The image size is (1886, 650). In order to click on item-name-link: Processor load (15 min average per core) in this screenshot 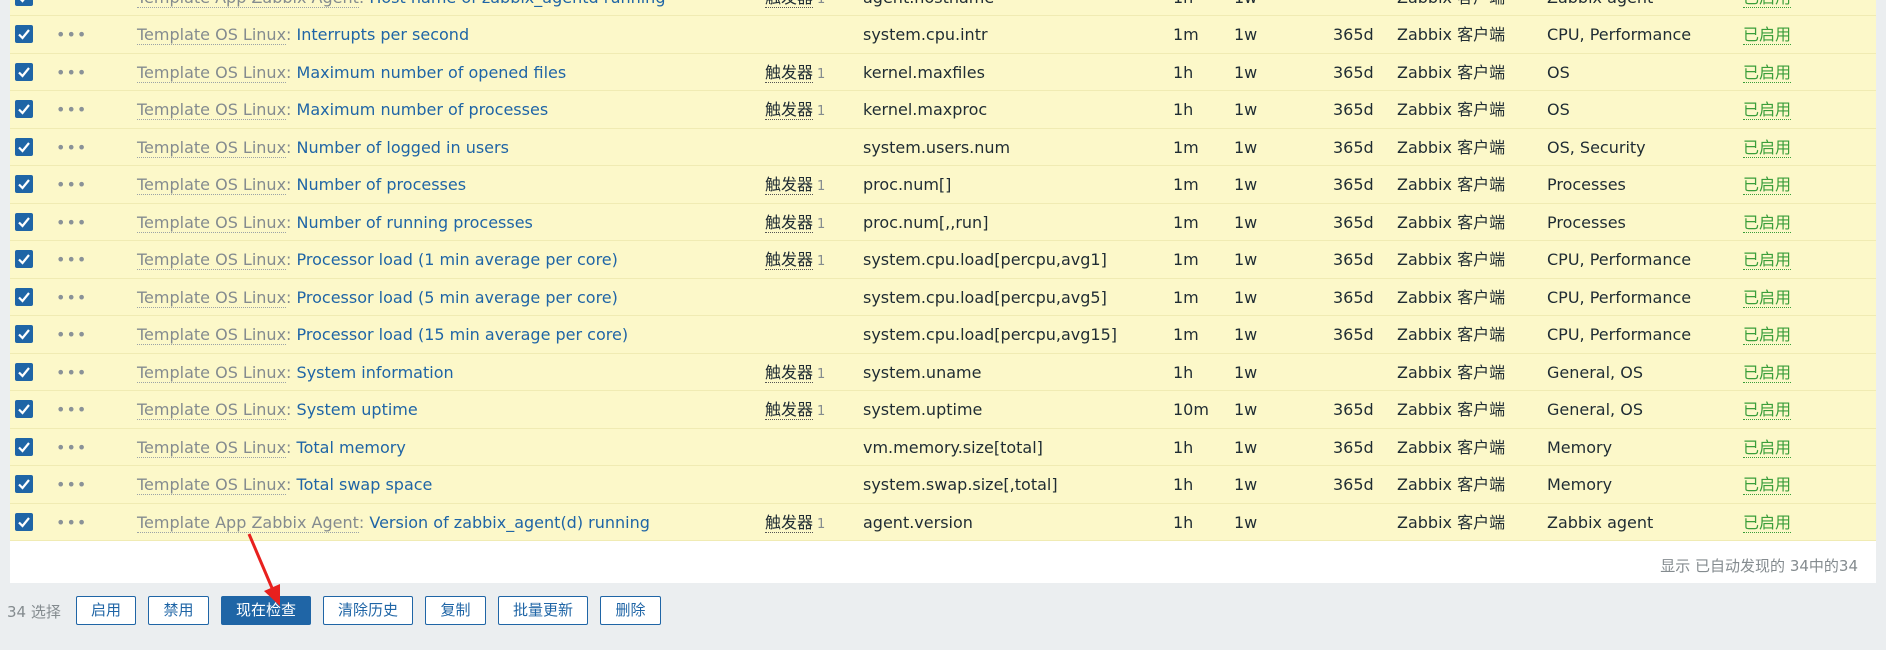, I will do `click(463, 334)`.